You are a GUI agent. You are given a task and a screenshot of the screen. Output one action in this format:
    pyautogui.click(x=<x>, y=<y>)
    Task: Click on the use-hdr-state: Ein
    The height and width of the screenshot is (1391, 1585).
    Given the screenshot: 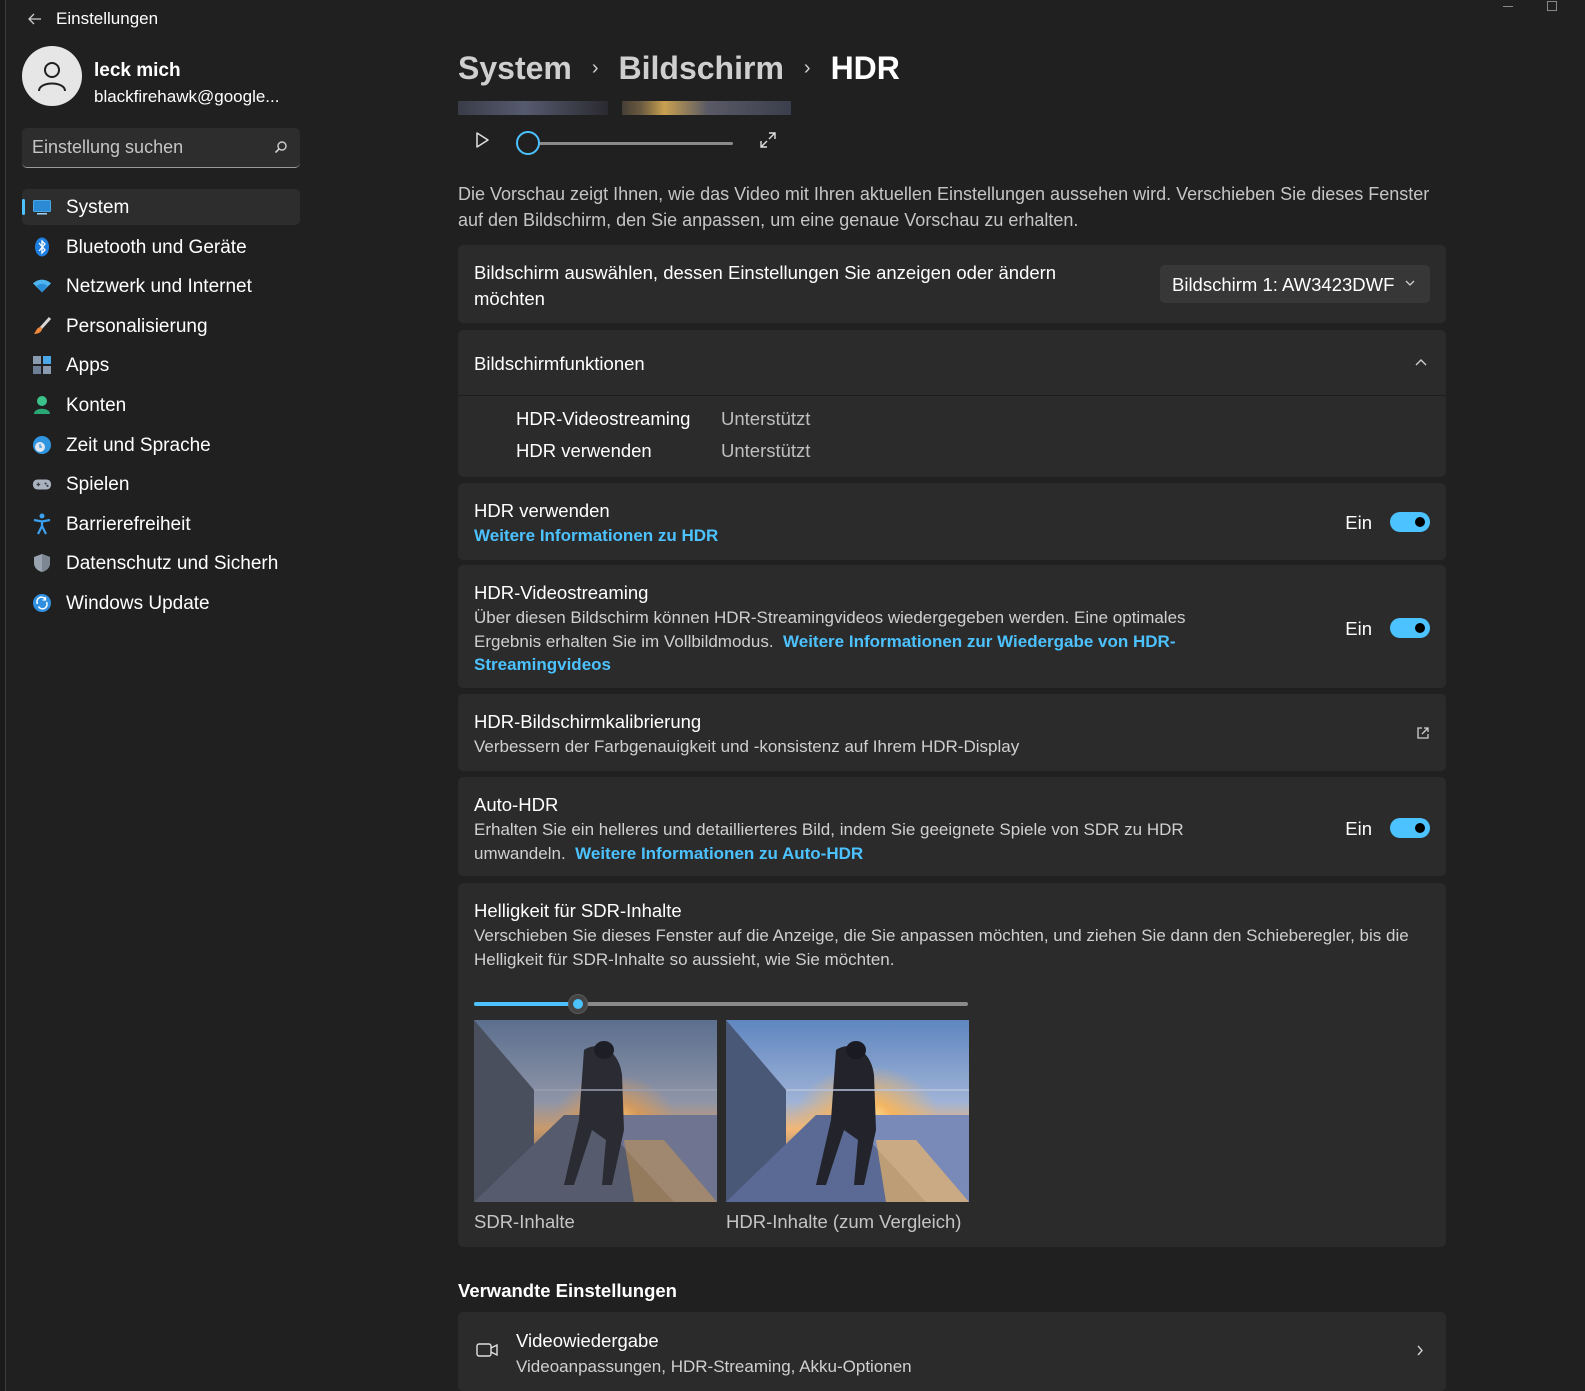 What is the action you would take?
    pyautogui.click(x=1358, y=522)
    